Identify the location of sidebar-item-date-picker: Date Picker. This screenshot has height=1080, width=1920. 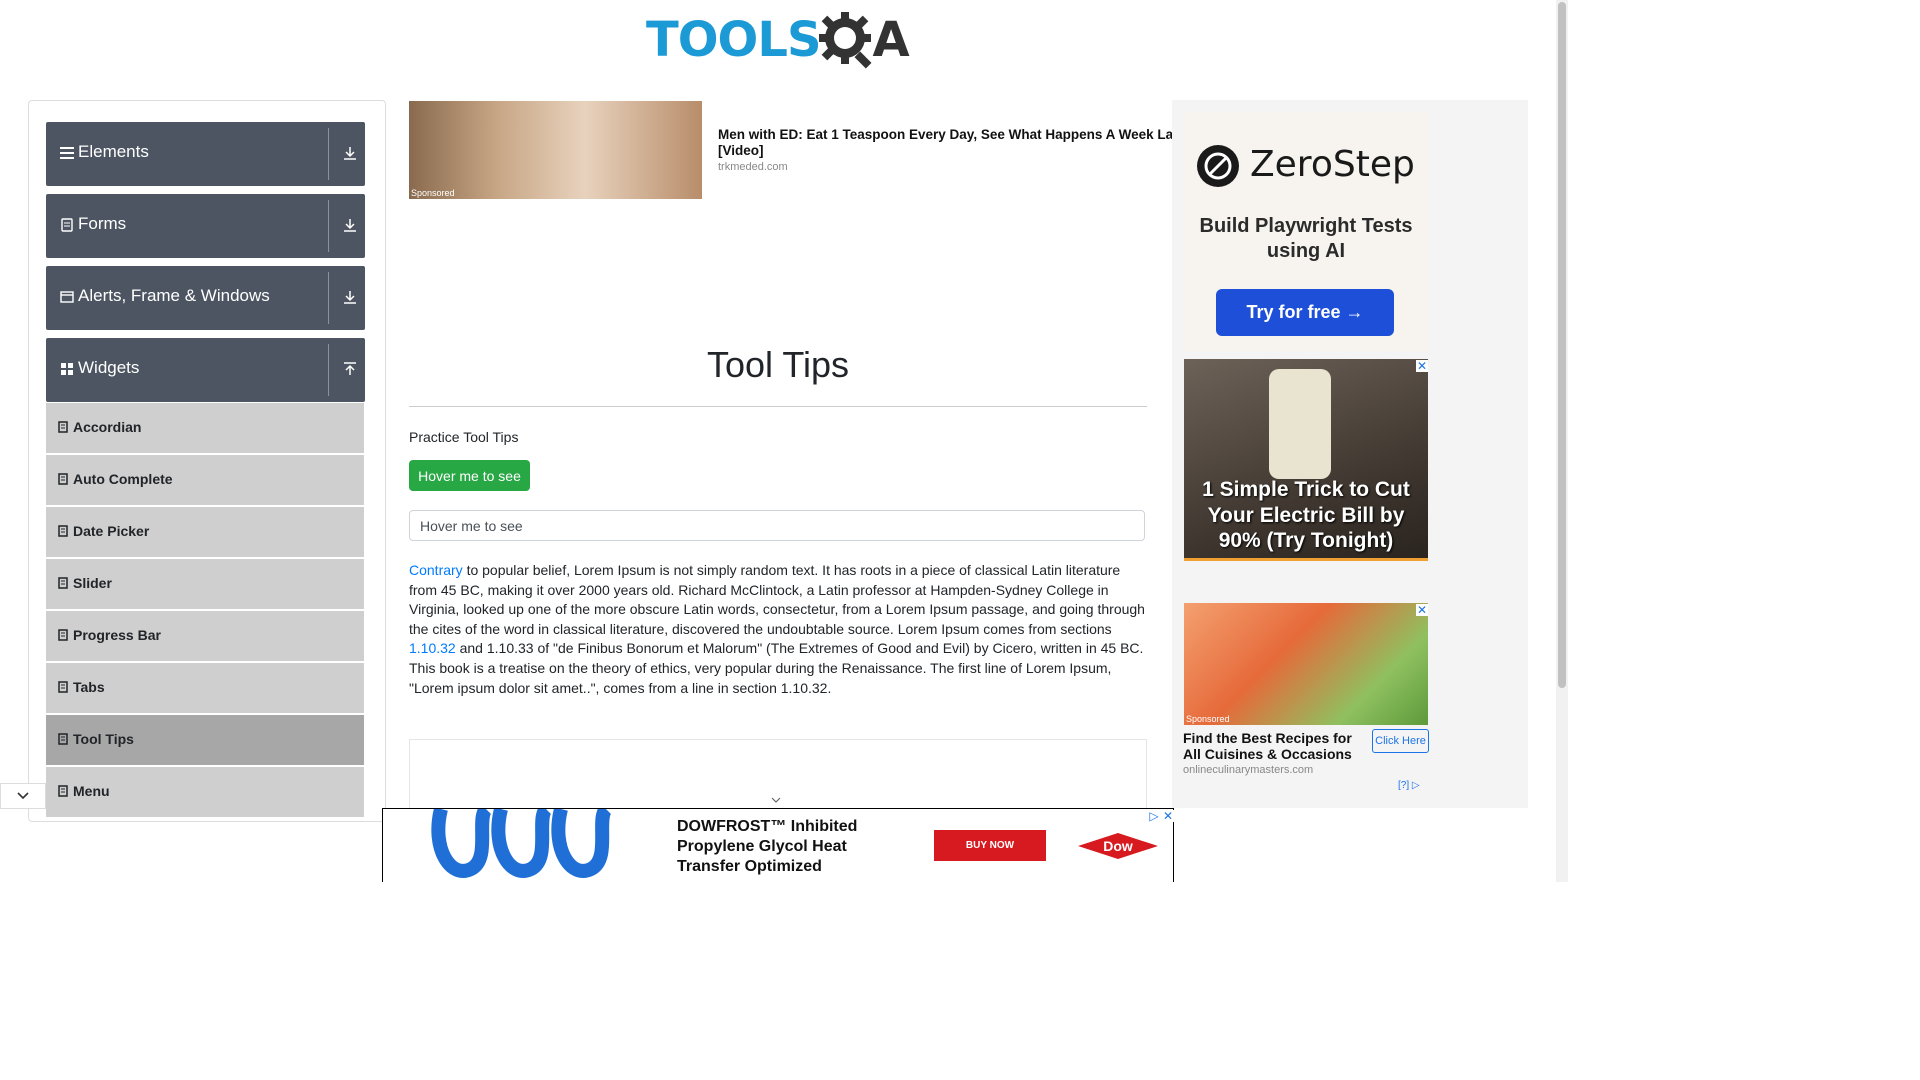
(205, 533).